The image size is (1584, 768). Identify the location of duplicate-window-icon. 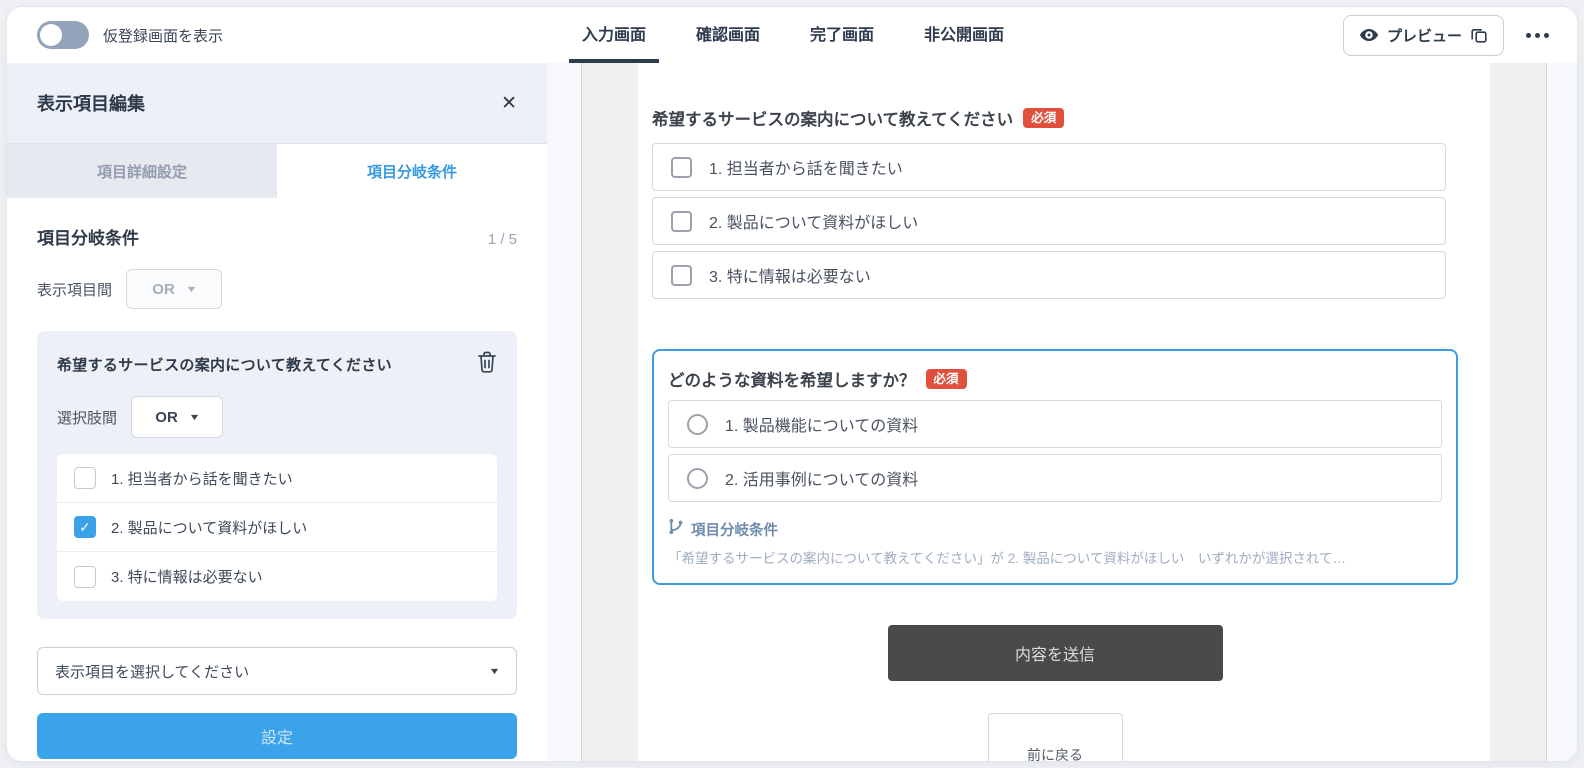
(1479, 35).